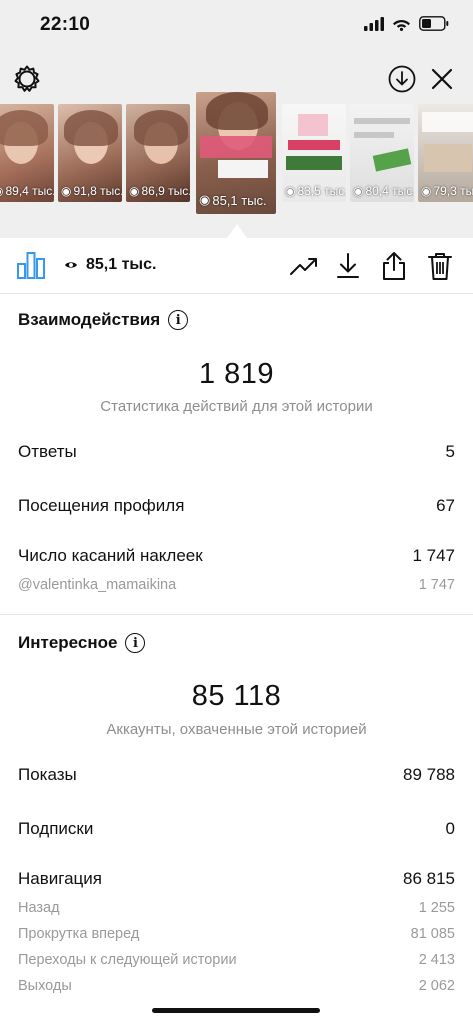 This screenshot has height=1024, width=473. I want to click on delete-button, so click(440, 266).